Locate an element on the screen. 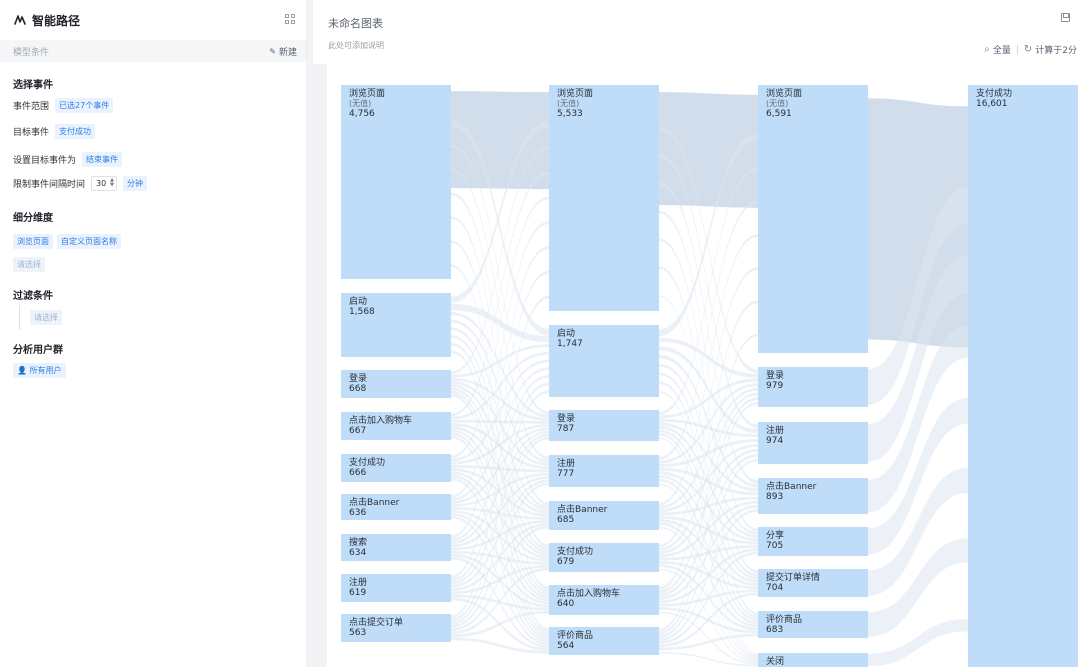  filter-select: 请选择 is located at coordinates (46, 317).